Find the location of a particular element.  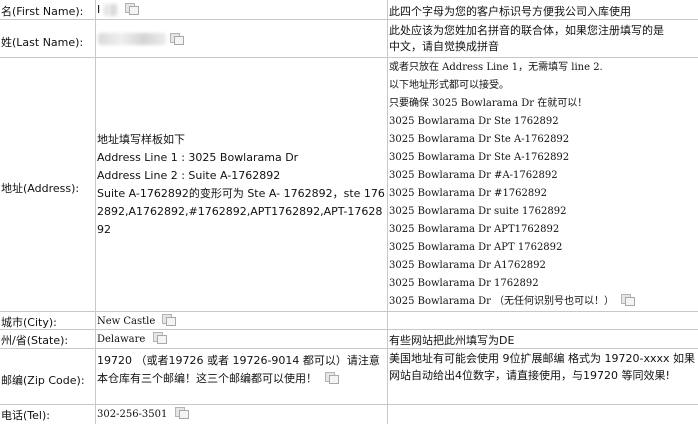

tel-value: 302-256-3501 is located at coordinates (132, 414).